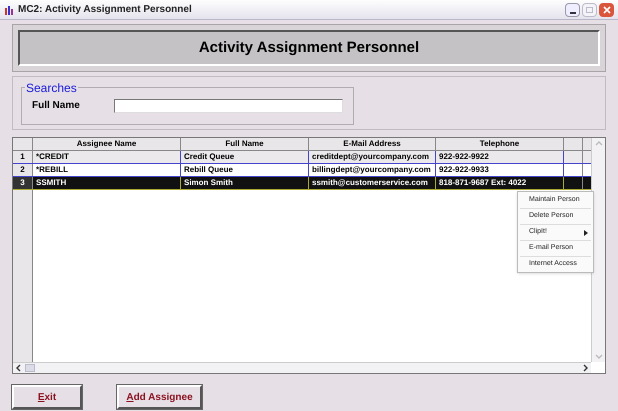 This screenshot has height=411, width=618. What do you see at coordinates (302, 367) in the screenshot?
I see `horizontal-scrollbar` at bounding box center [302, 367].